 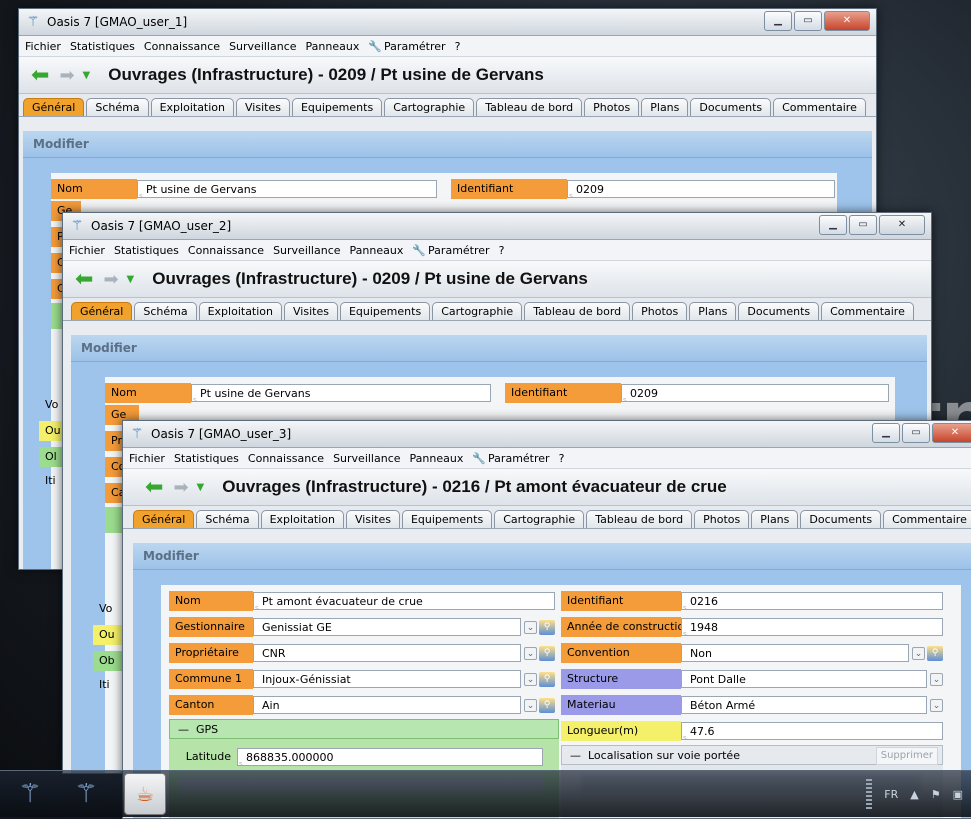 What do you see at coordinates (86, 794) in the screenshot?
I see `oasis-taskbar-icon-2: ⚚` at bounding box center [86, 794].